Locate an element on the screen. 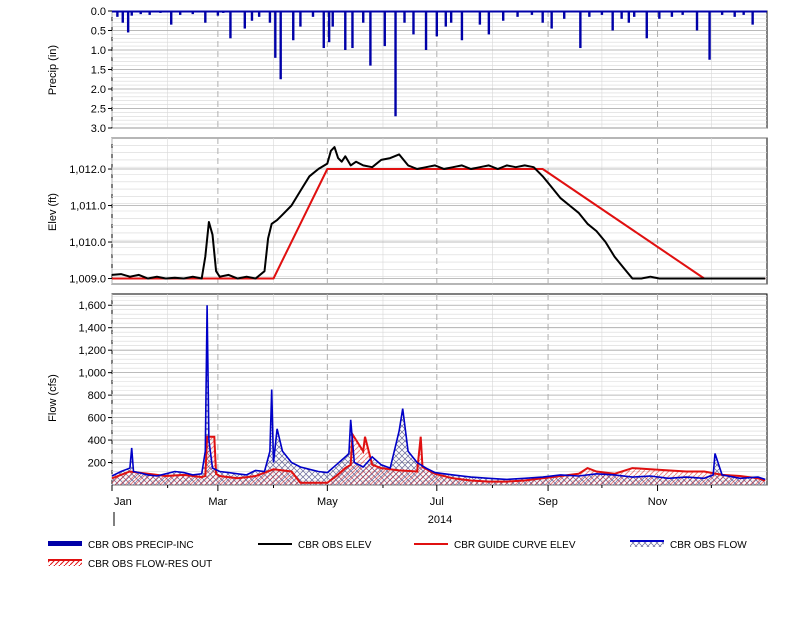 The width and height of the screenshot is (800, 627). y-tick-label: 1,011.0 is located at coordinates (88, 207).